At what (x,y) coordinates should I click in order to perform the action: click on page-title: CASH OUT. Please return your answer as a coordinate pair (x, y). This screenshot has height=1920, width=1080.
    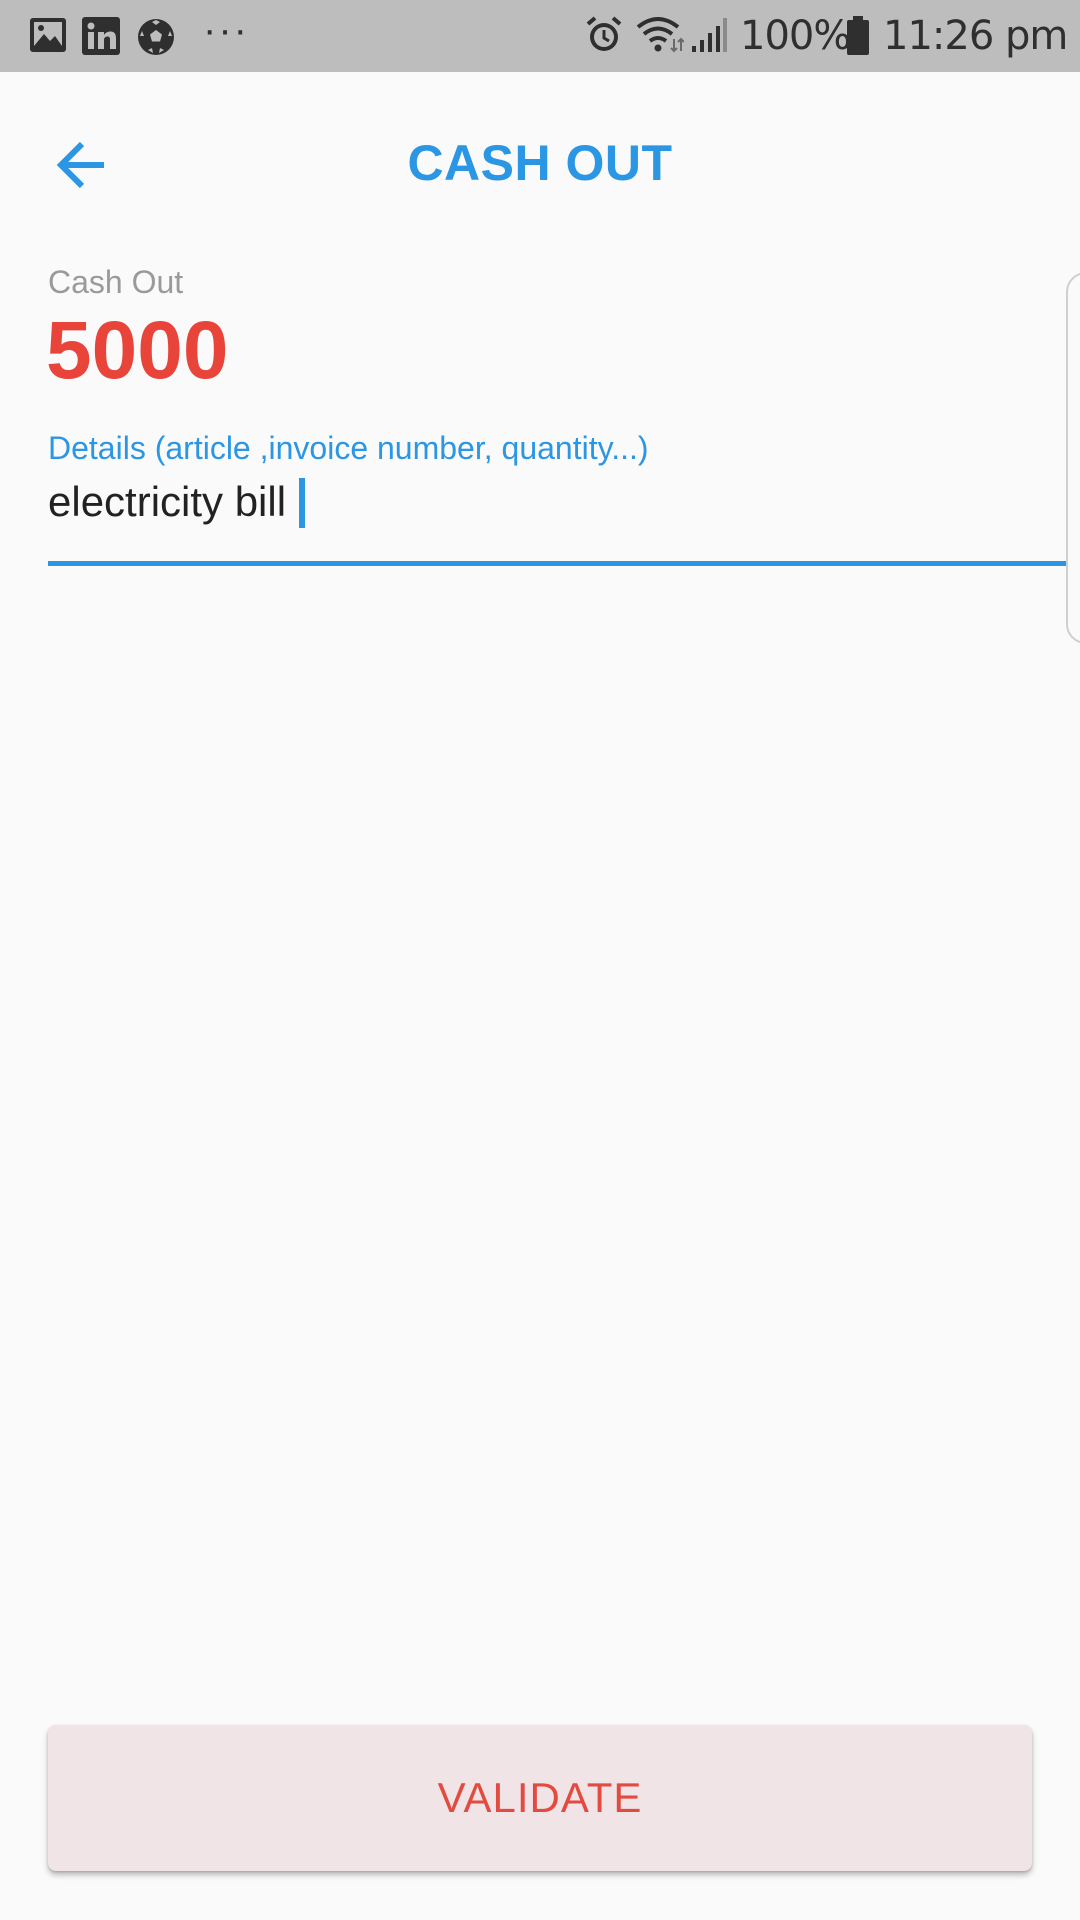
    Looking at the image, I should click on (540, 163).